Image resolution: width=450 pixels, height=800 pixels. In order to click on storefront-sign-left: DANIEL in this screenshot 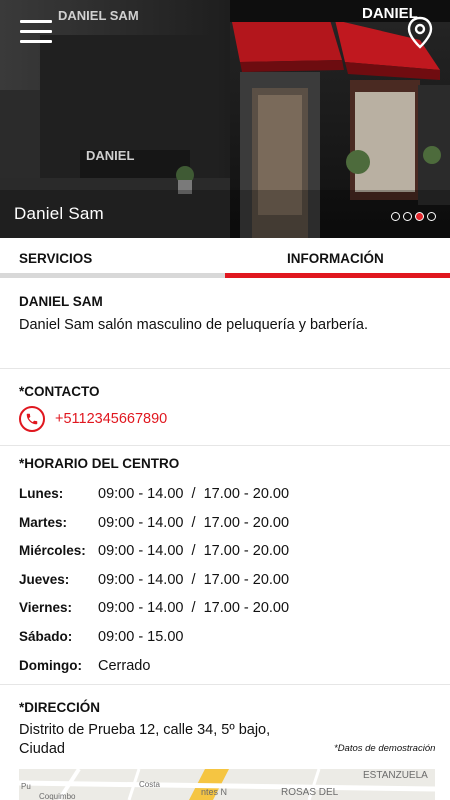, I will do `click(110, 155)`.